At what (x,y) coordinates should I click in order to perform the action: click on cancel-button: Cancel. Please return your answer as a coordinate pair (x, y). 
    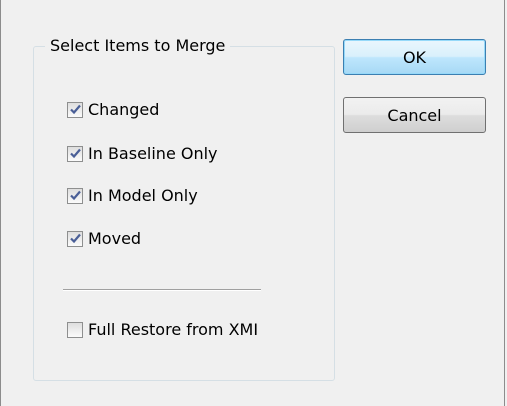
    Looking at the image, I should click on (414, 115).